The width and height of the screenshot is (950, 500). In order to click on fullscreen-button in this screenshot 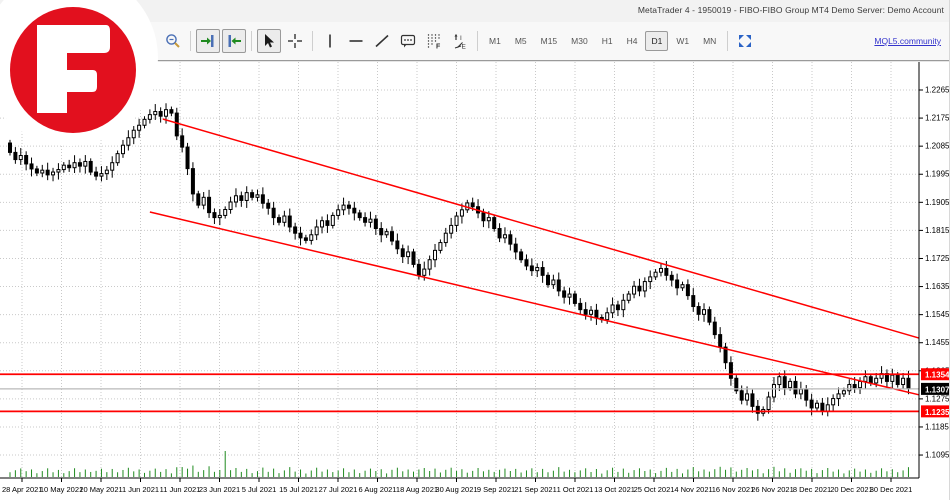, I will do `click(745, 41)`.